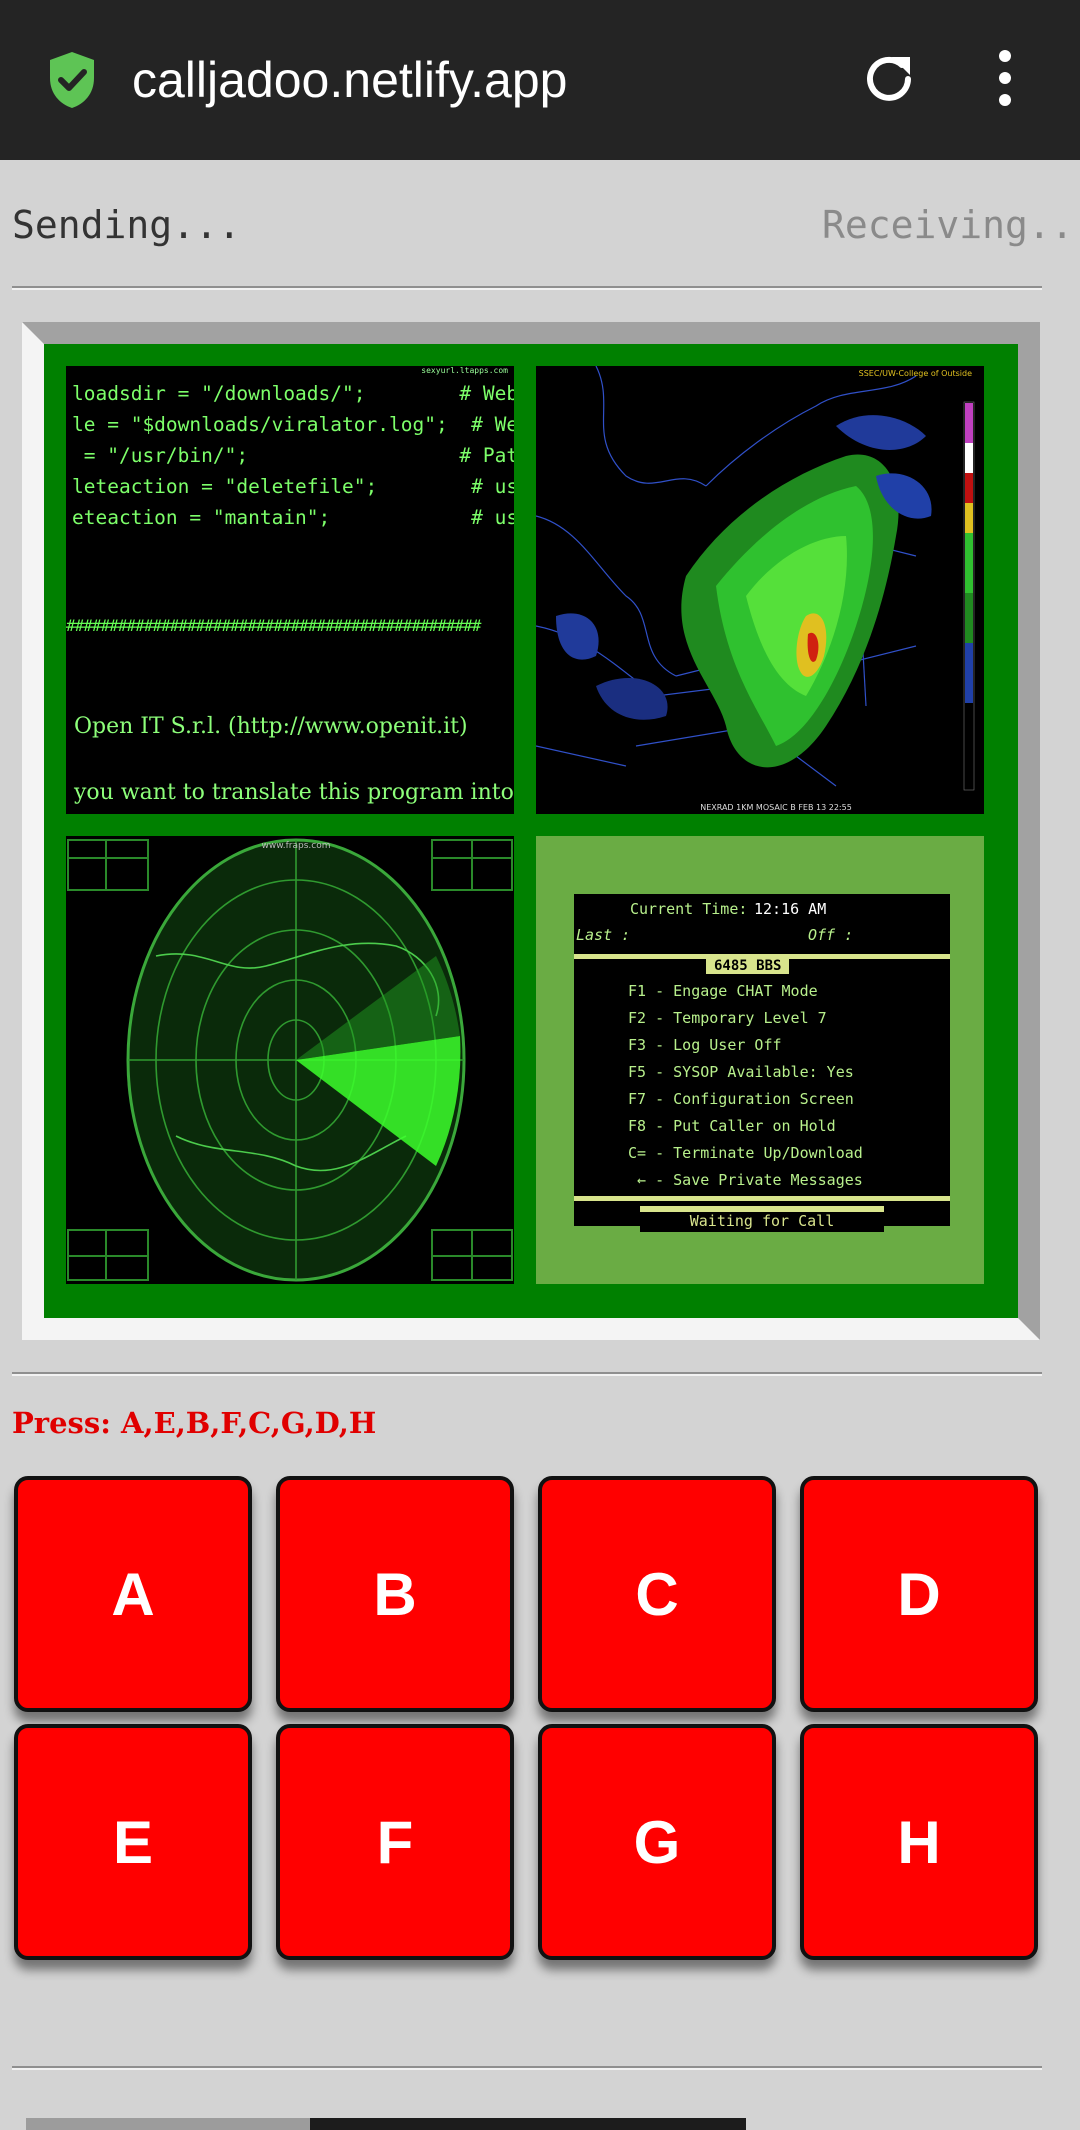 The height and width of the screenshot is (2130, 1080). Describe the element at coordinates (395, 1594) in the screenshot. I see `key-b-button: B` at that location.